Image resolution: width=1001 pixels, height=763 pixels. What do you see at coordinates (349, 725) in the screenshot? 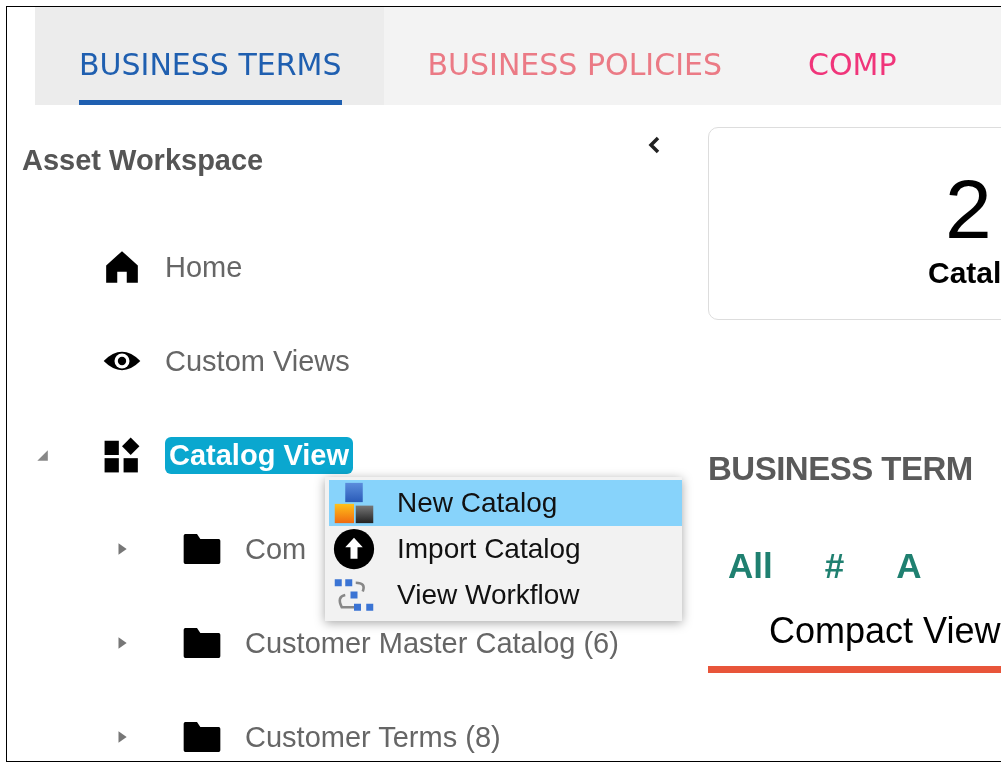
I see `tree-item: Customer Terms (8)` at bounding box center [349, 725].